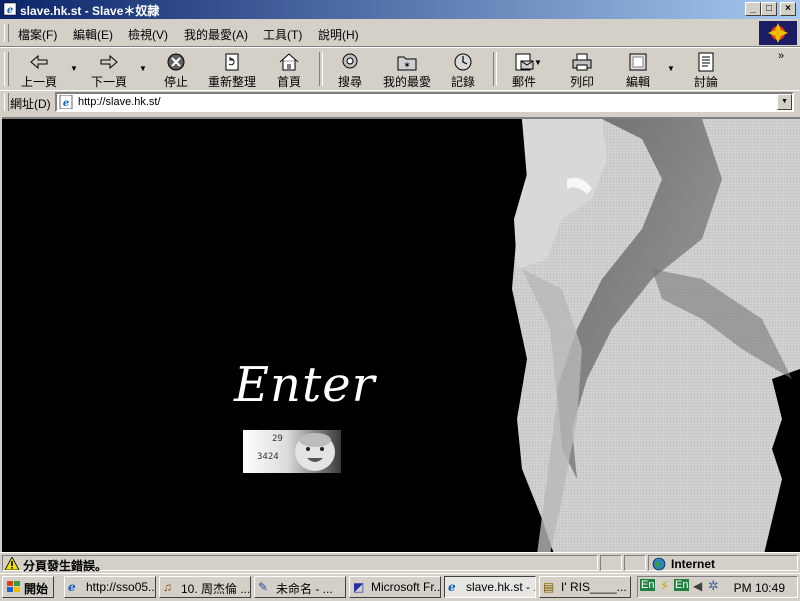 This screenshot has height=601, width=800. What do you see at coordinates (638, 62) in the screenshot?
I see `edit-page-icon` at bounding box center [638, 62].